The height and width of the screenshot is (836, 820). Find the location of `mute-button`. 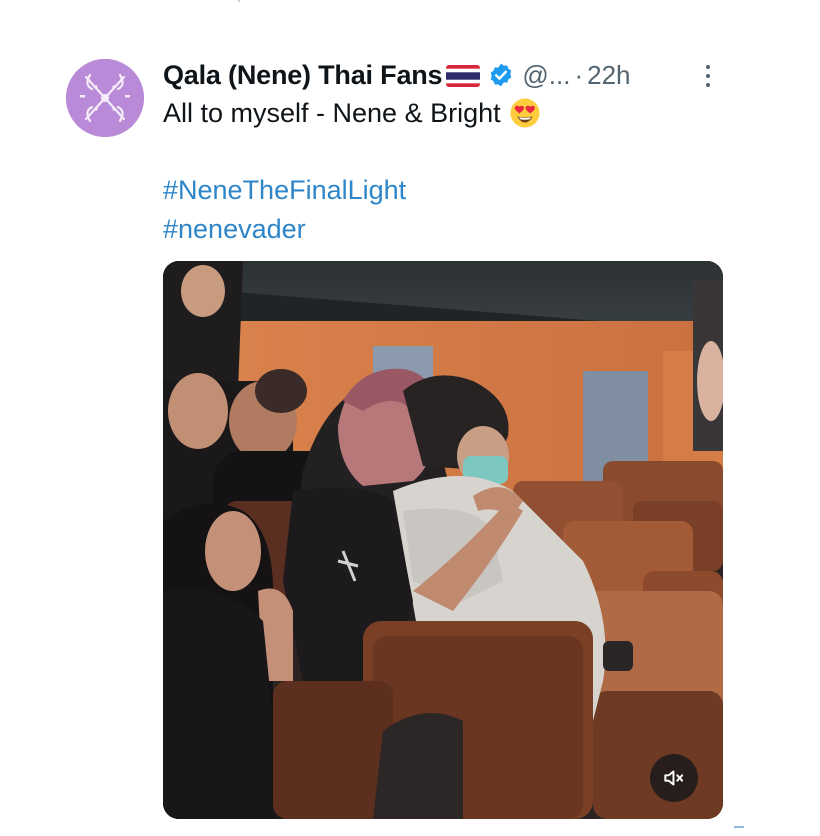

mute-button is located at coordinates (674, 778).